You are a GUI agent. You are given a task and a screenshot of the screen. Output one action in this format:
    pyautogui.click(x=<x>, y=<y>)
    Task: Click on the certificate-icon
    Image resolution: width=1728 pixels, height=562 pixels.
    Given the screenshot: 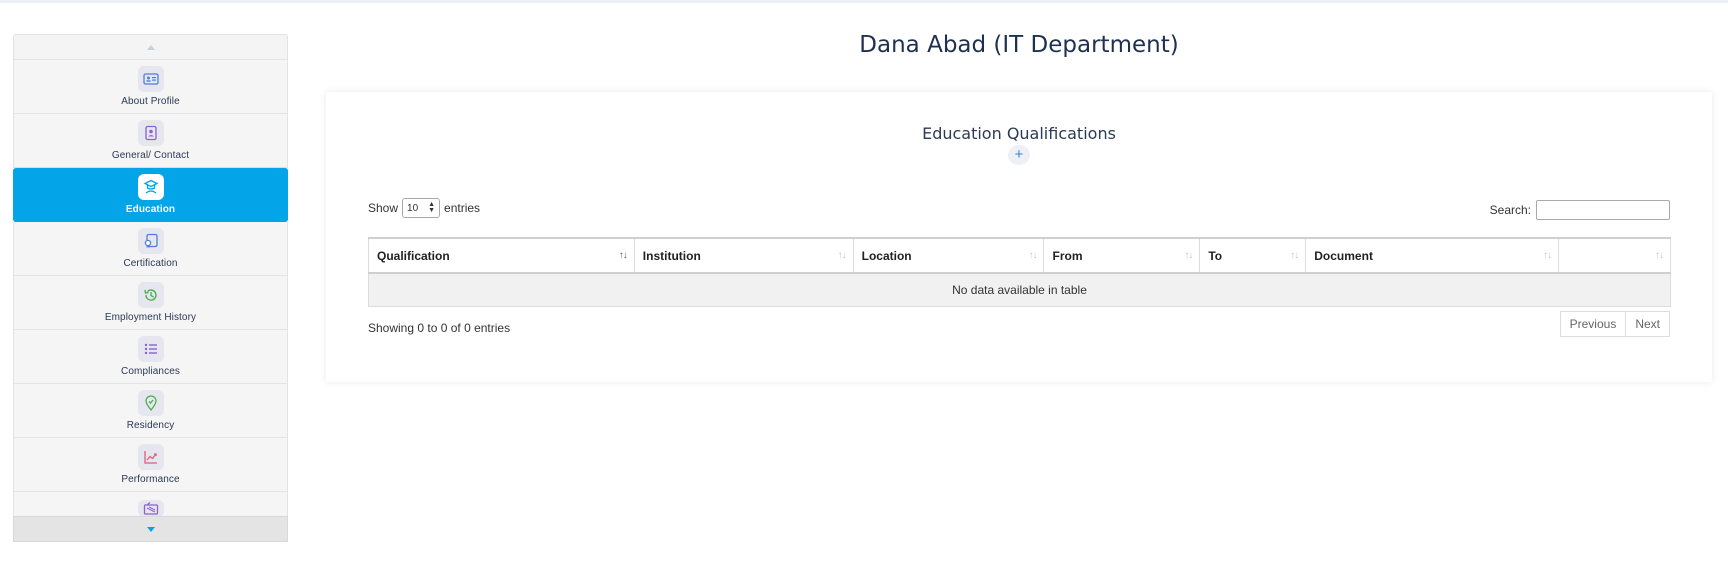 What is the action you would take?
    pyautogui.click(x=150, y=241)
    